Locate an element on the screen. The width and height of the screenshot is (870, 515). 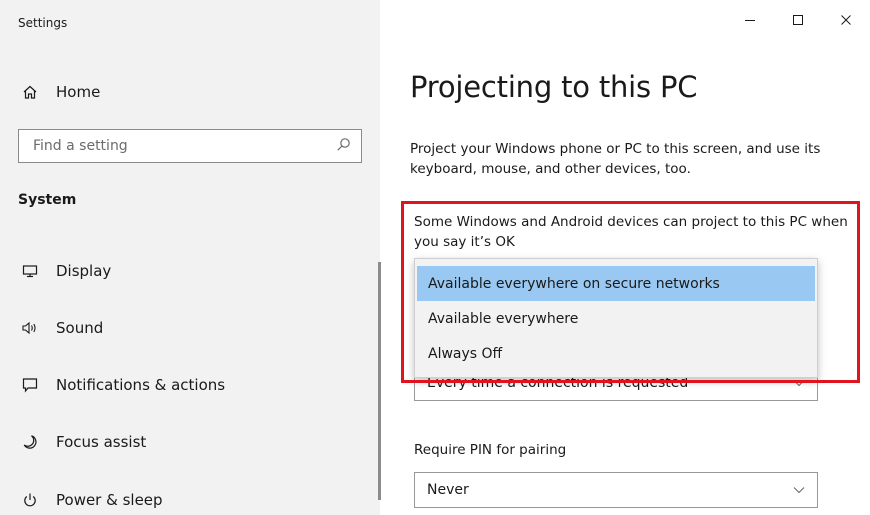
sidebar-item-power-sleep: Power & sleep is located at coordinates (90, 500).